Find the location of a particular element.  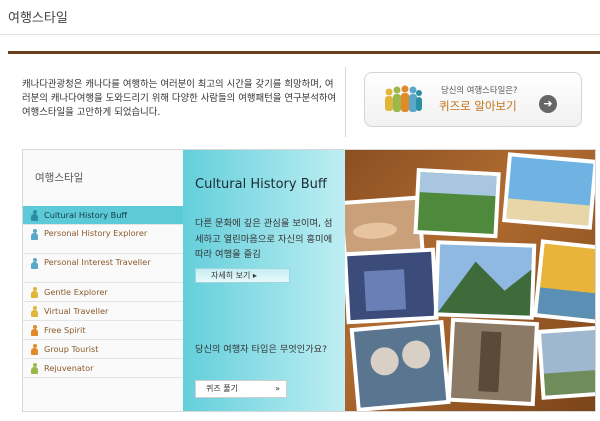

photo-city is located at coordinates (390, 286).